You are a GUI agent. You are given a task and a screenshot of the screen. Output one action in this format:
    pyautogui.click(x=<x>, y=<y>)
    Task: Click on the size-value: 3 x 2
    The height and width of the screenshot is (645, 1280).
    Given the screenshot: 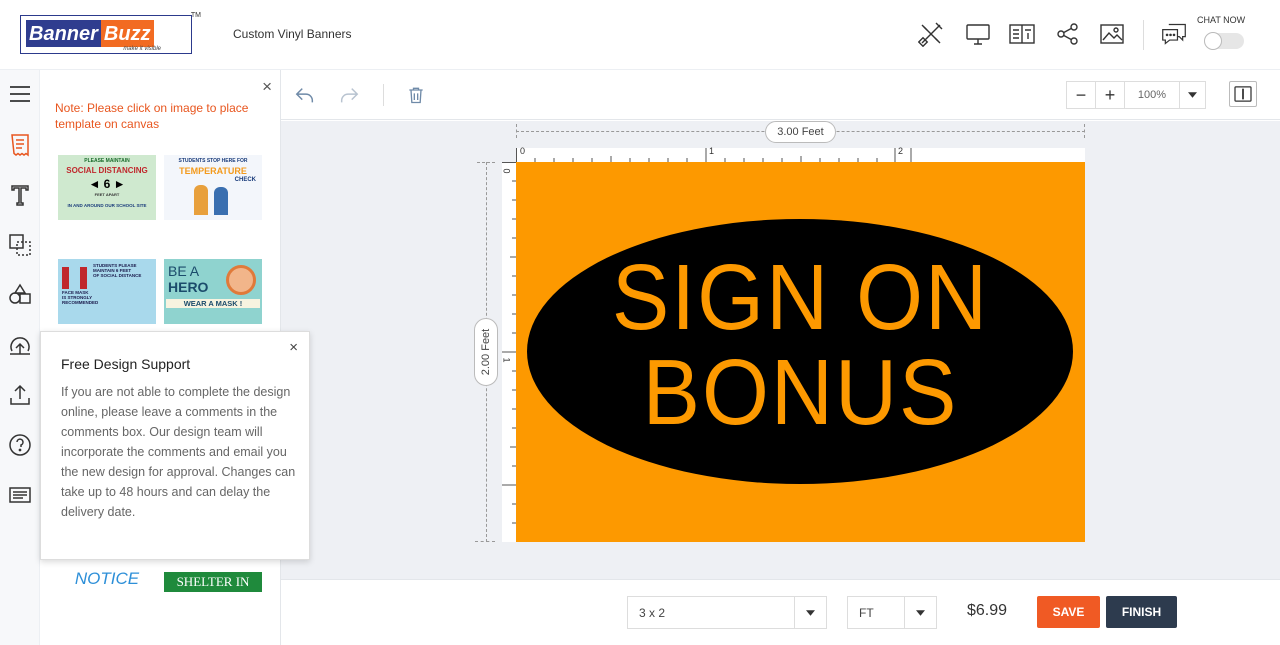 What is the action you would take?
    pyautogui.click(x=652, y=612)
    